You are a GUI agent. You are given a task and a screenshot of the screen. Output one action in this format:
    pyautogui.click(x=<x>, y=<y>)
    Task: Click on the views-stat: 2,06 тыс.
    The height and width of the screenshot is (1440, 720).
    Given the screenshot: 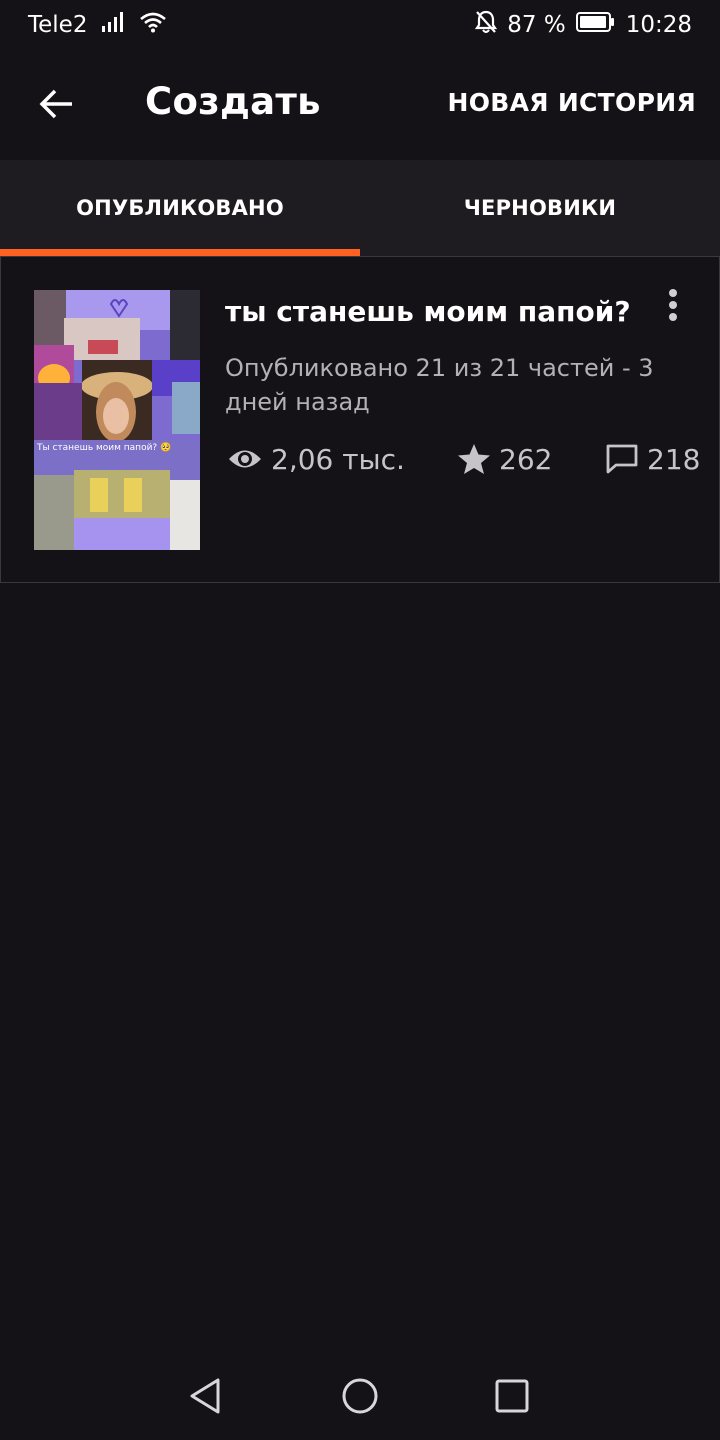 What is the action you would take?
    pyautogui.click(x=316, y=459)
    